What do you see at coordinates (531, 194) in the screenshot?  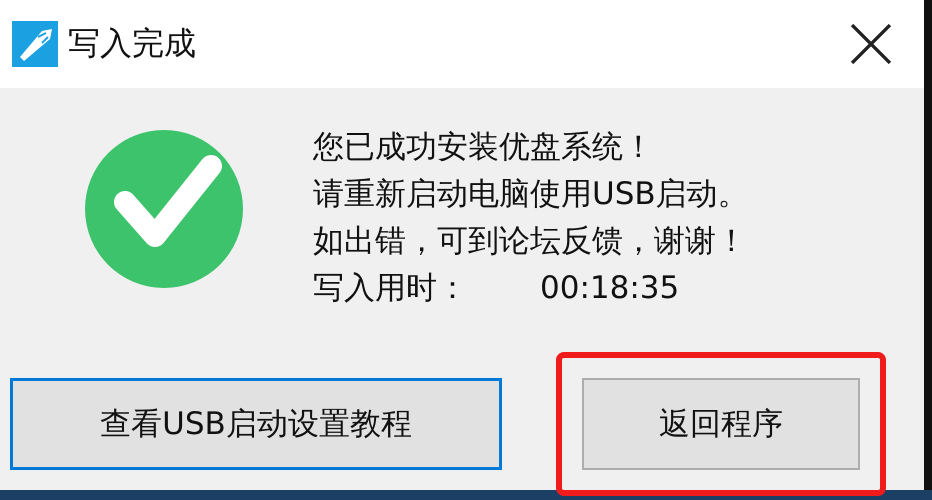 I see `message-text: 请重新启动电脑使用USB启动。` at bounding box center [531, 194].